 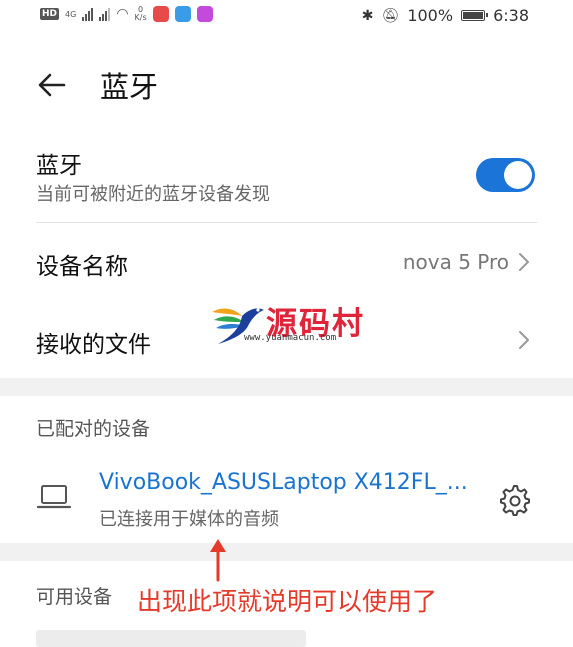 What do you see at coordinates (59, 166) in the screenshot?
I see `bluetooth-label: 蓝牙` at bounding box center [59, 166].